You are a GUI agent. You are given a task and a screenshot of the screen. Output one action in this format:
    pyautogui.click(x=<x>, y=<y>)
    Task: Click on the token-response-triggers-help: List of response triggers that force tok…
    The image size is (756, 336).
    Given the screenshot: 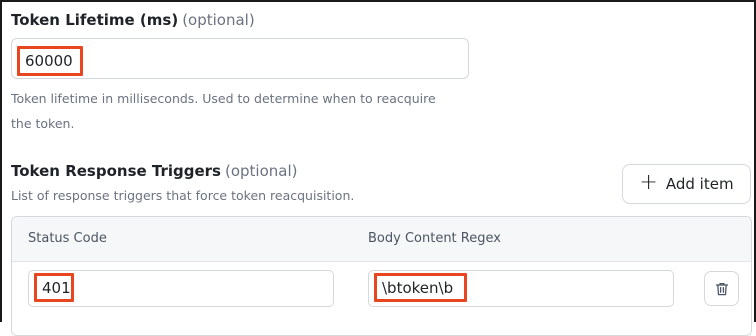 What is the action you would take?
    pyautogui.click(x=183, y=195)
    